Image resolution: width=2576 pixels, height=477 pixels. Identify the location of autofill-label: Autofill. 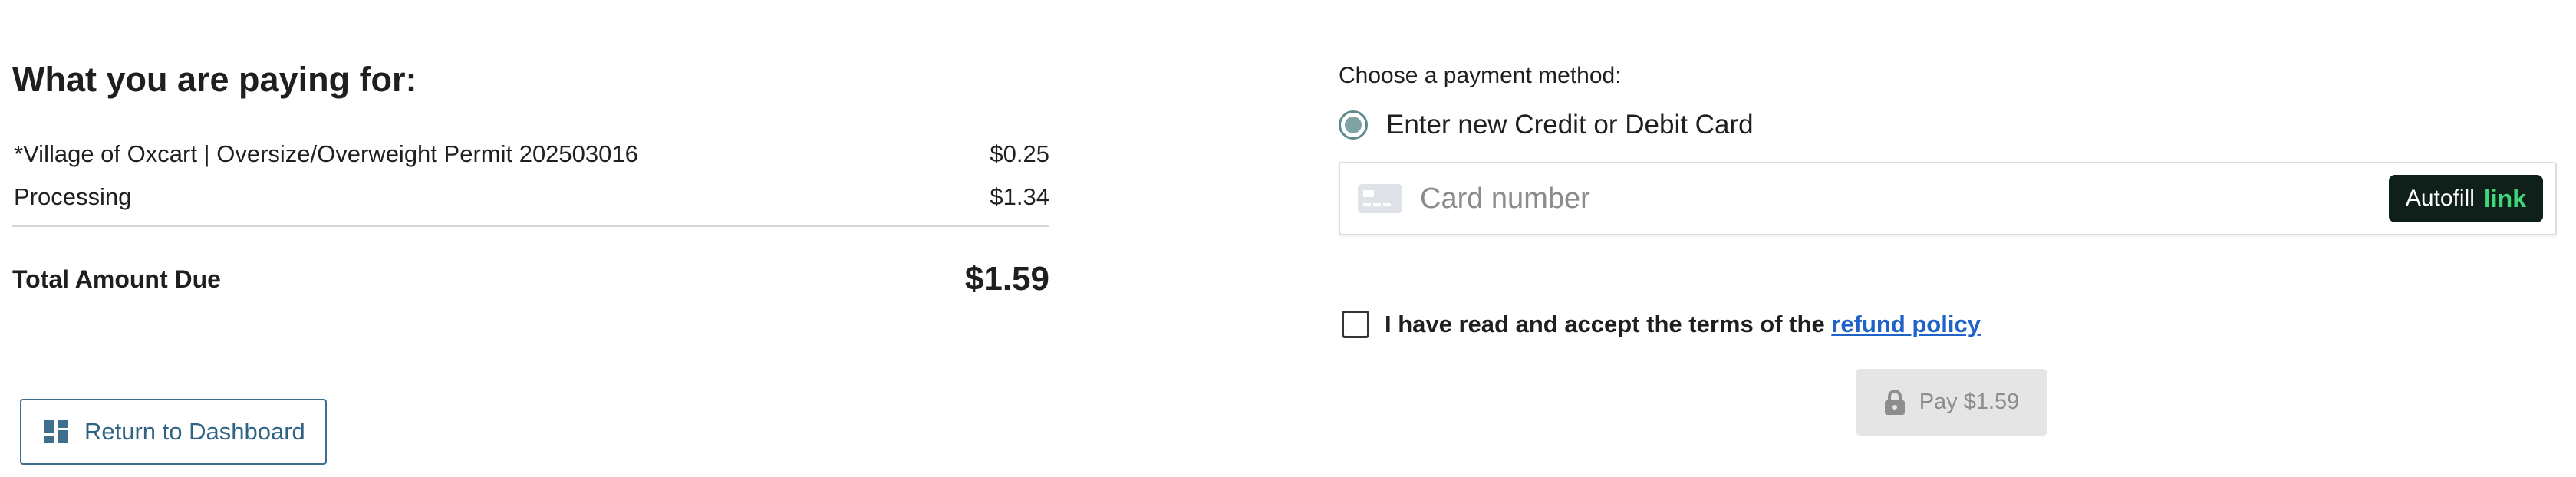
(2440, 199).